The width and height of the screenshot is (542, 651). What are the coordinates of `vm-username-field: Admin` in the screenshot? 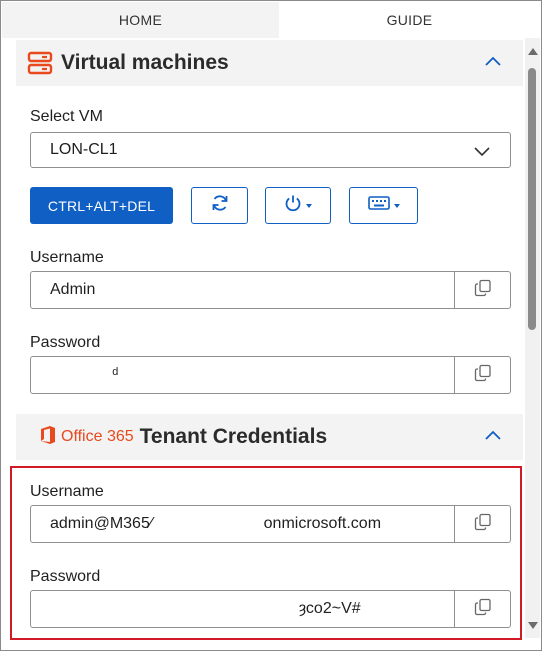 It's located at (270, 290).